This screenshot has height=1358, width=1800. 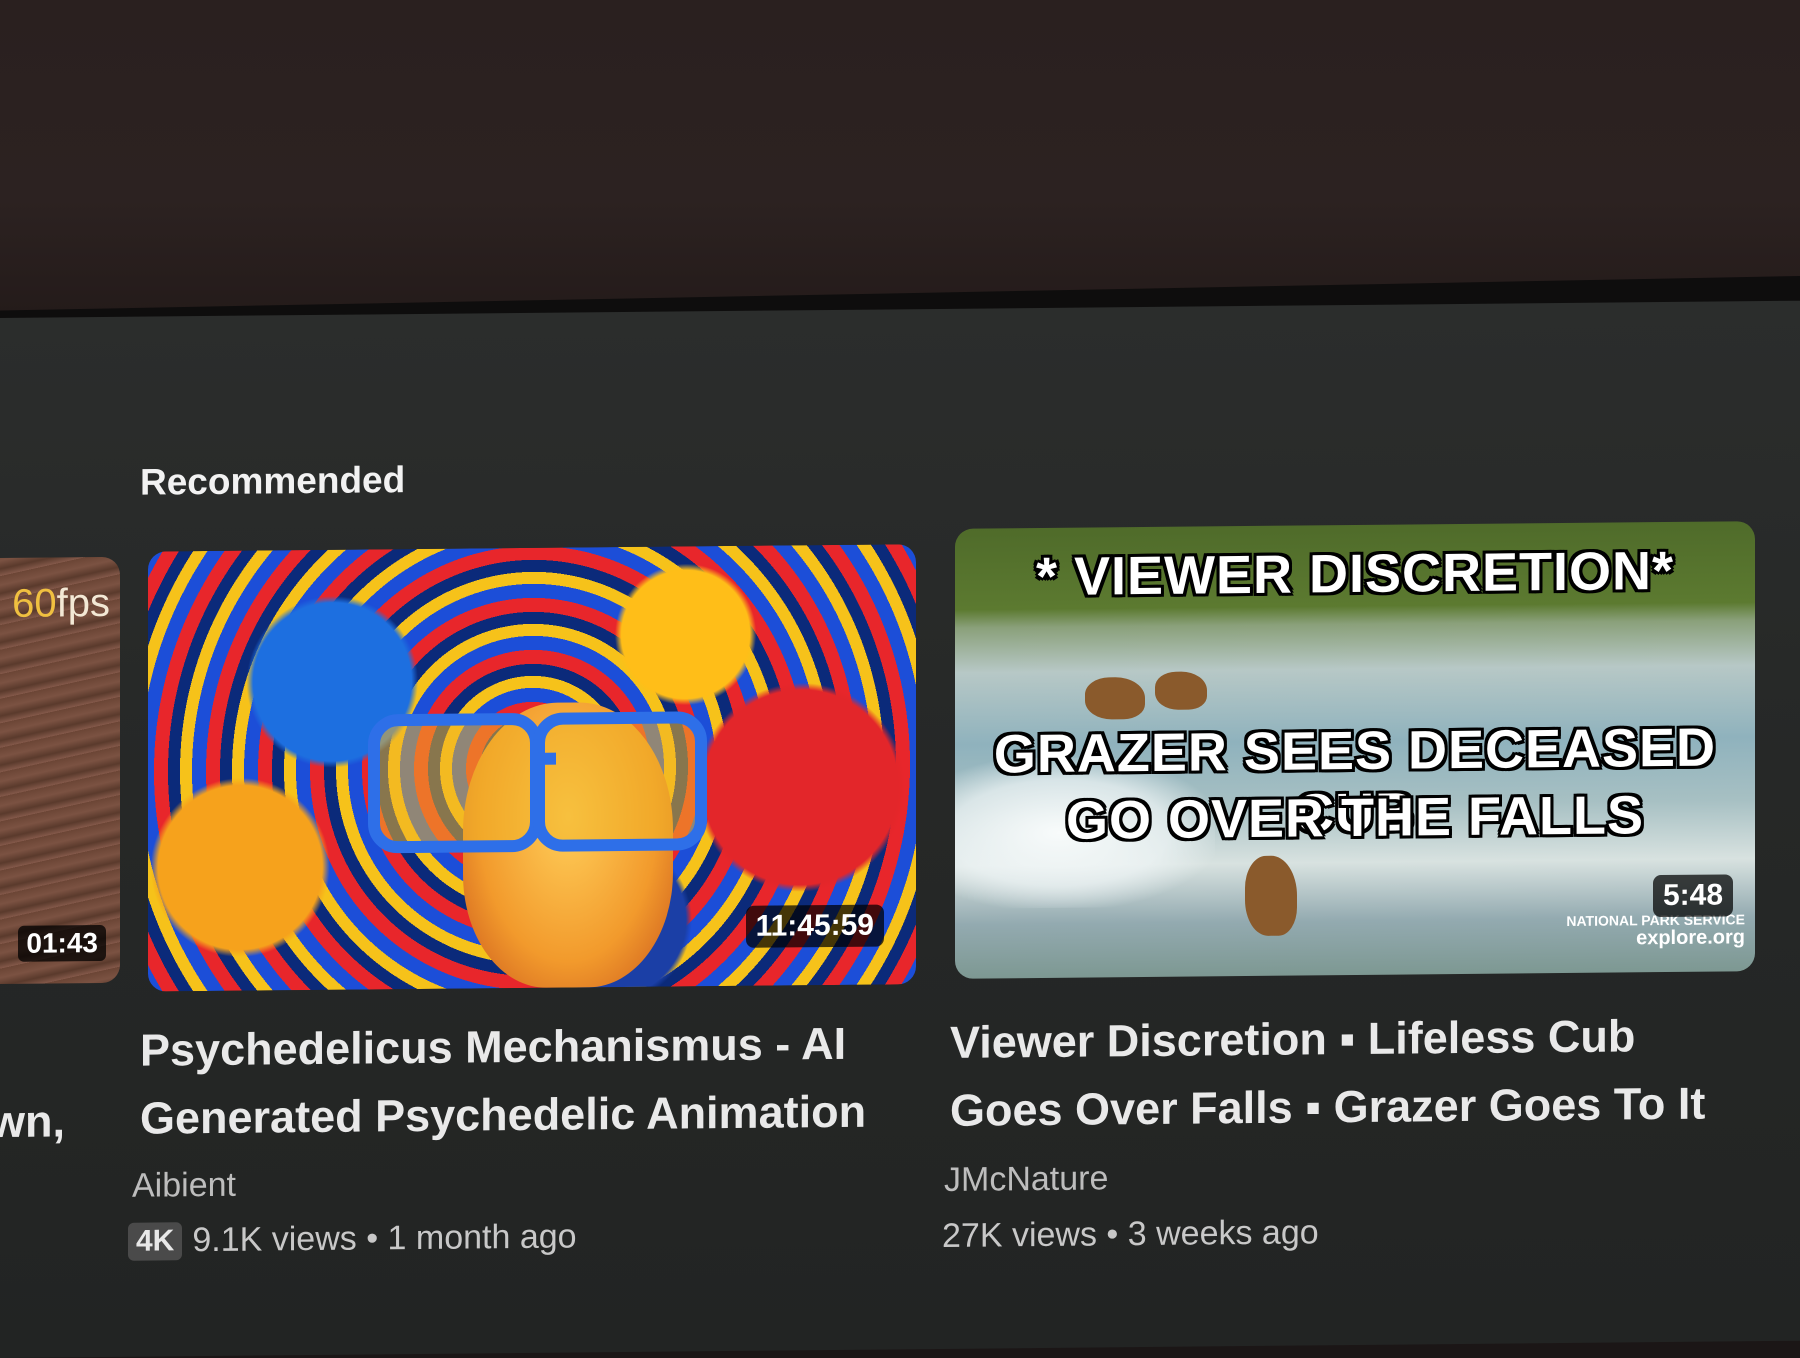 What do you see at coordinates (32, 1121) in the screenshot?
I see `partial-video-title: wn,` at bounding box center [32, 1121].